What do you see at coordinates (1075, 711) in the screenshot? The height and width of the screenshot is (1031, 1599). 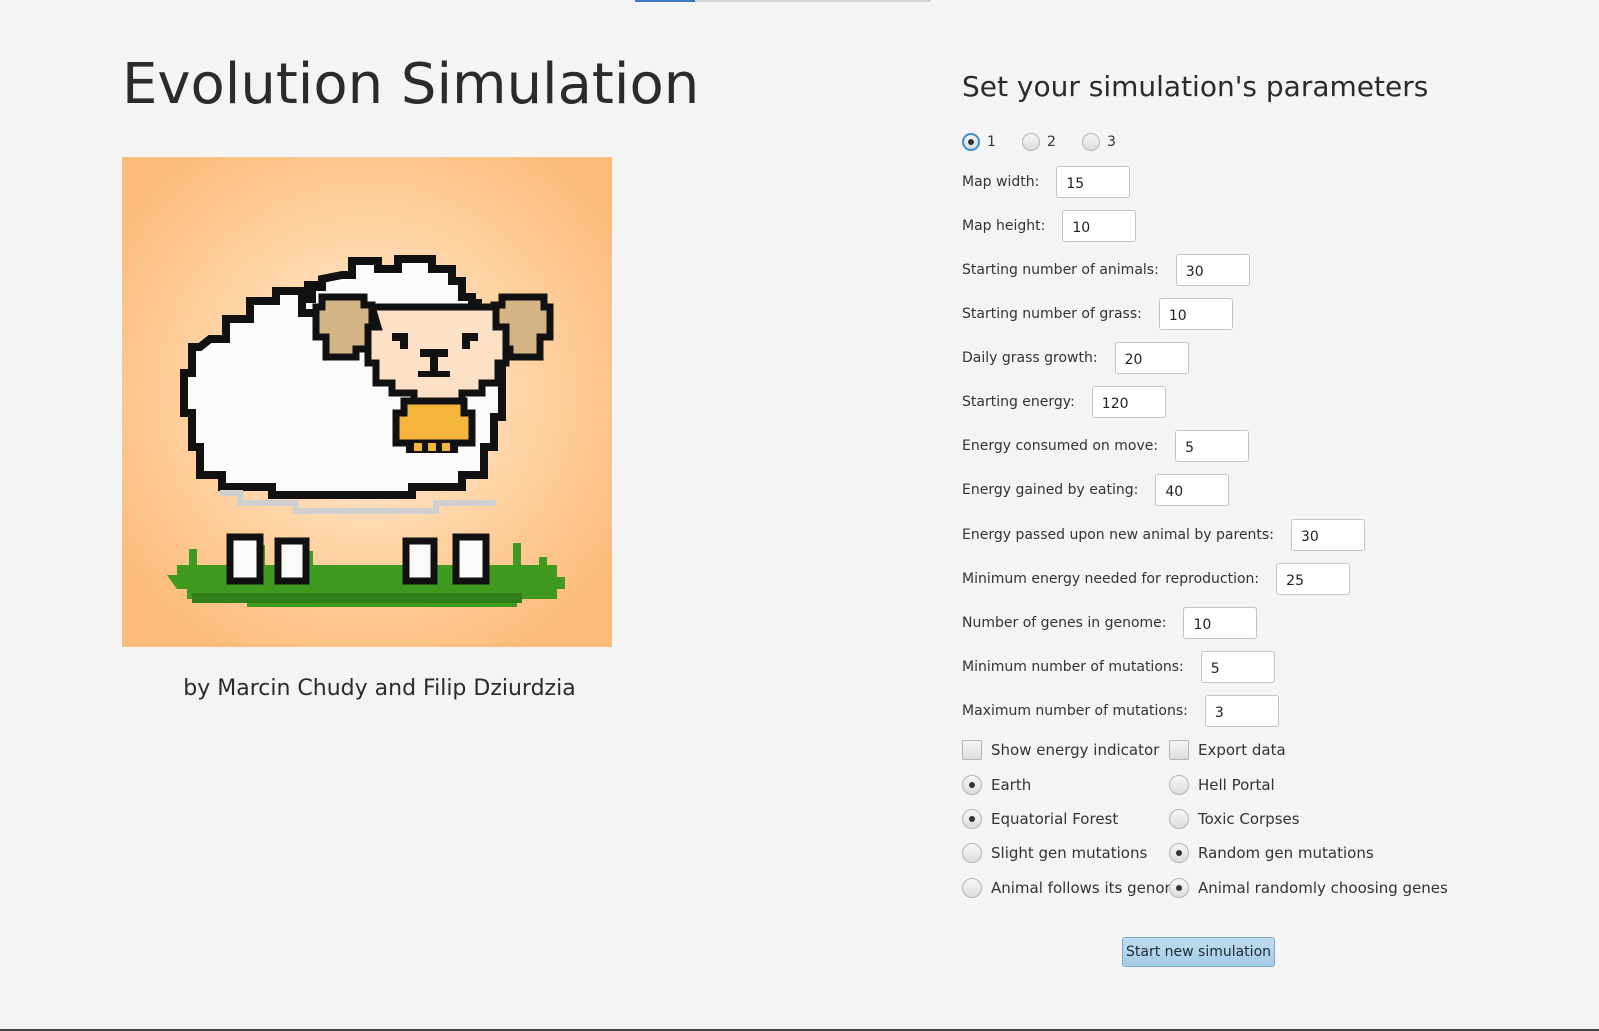 I see `max-mutations-label: Maximum number of mutations:` at bounding box center [1075, 711].